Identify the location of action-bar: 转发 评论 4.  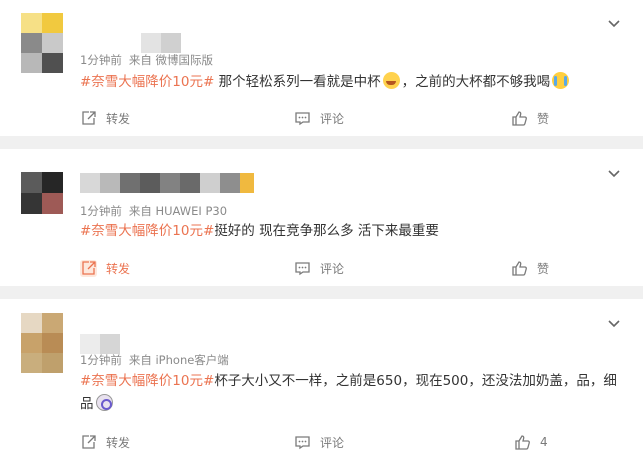
(321, 442).